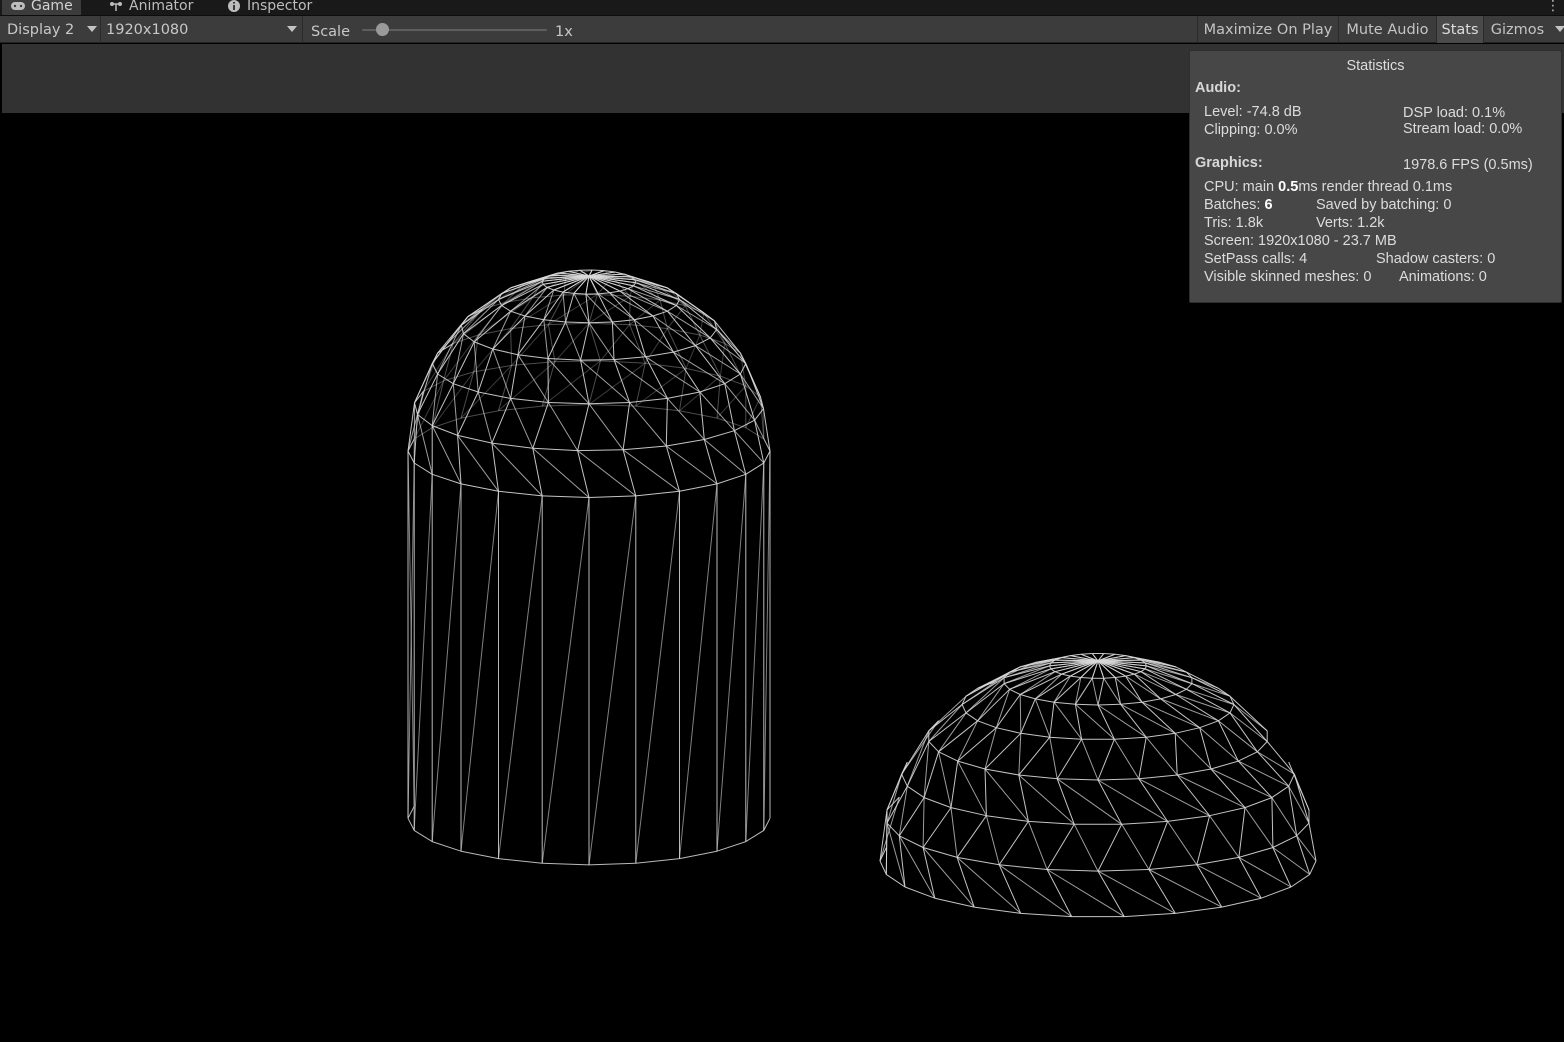 Image resolution: width=1564 pixels, height=1042 pixels. I want to click on tab-inspector: Inspector, so click(269, 7).